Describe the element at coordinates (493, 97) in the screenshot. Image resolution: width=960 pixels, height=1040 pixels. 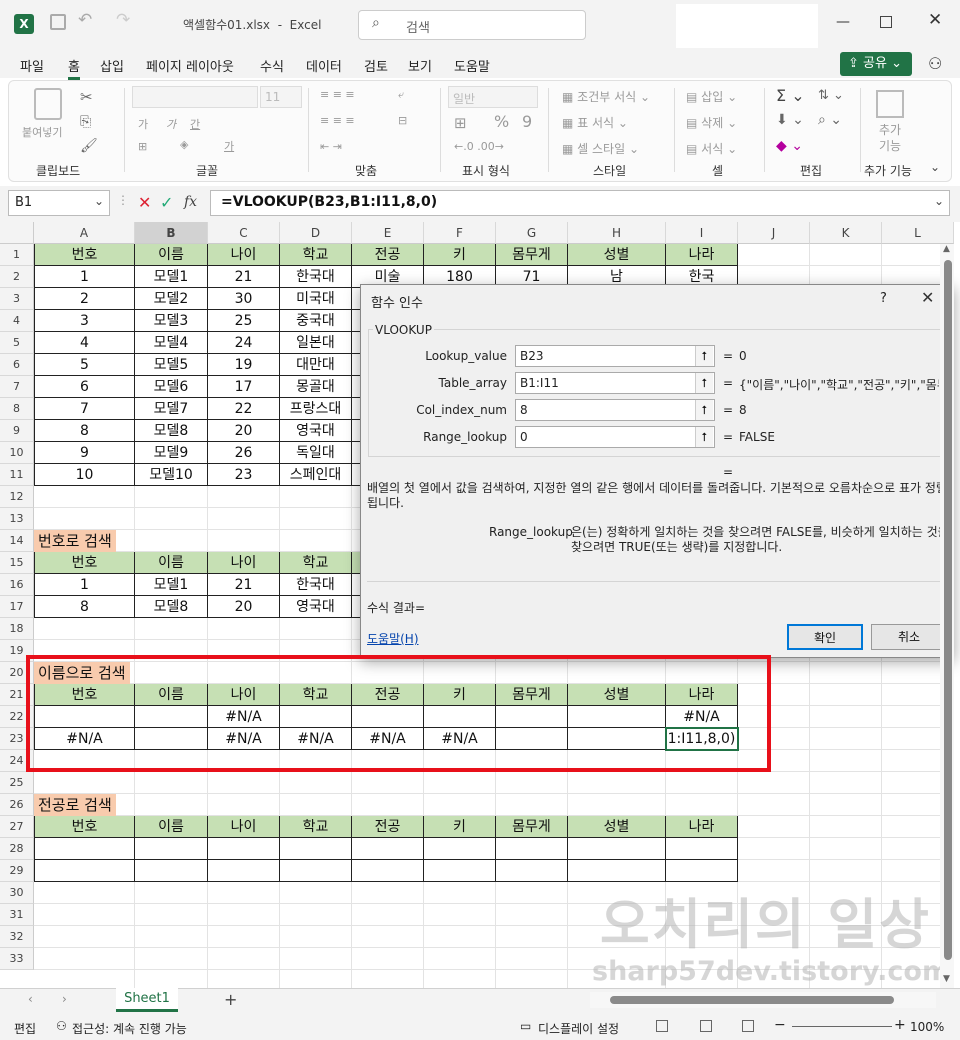
I see `number-format-select: 일반` at that location.